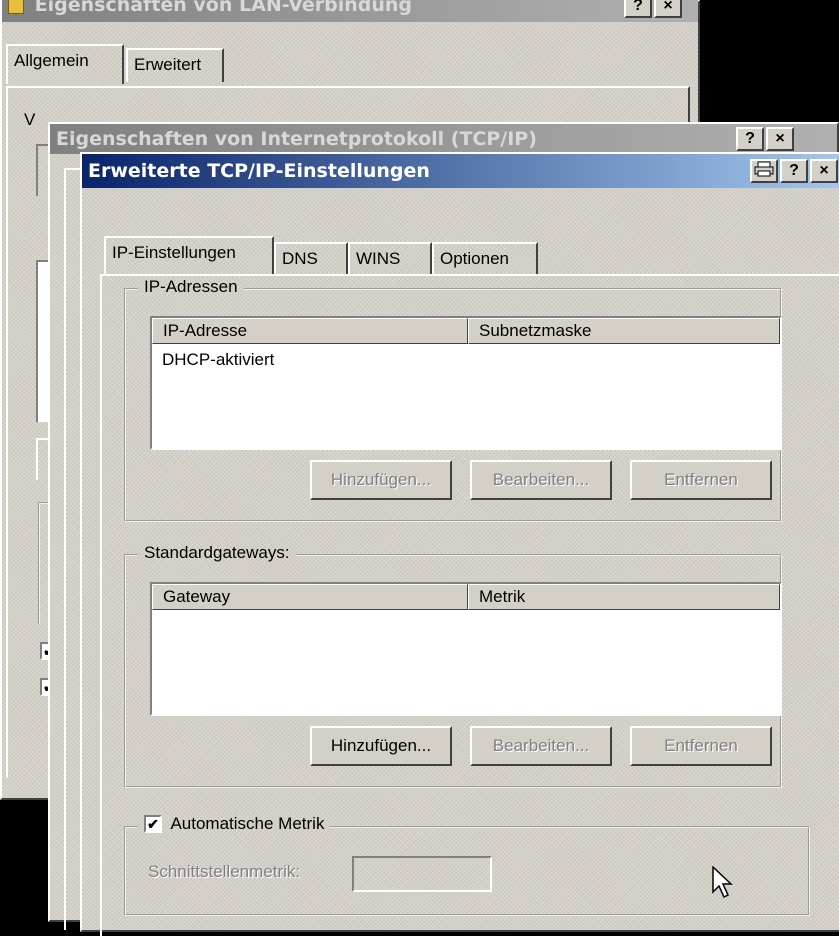  What do you see at coordinates (153, 824) in the screenshot?
I see `automatic-metric-checkbox: ✔` at bounding box center [153, 824].